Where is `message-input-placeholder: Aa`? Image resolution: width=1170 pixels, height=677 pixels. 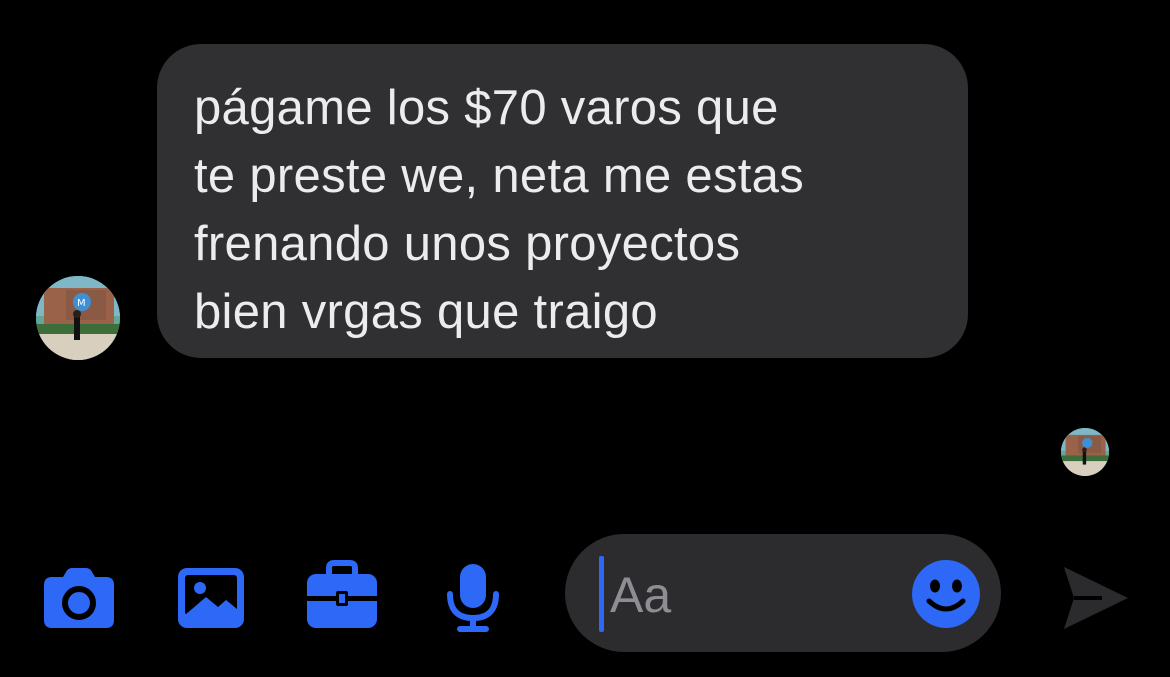
message-input-placeholder: Aa is located at coordinates (640, 595).